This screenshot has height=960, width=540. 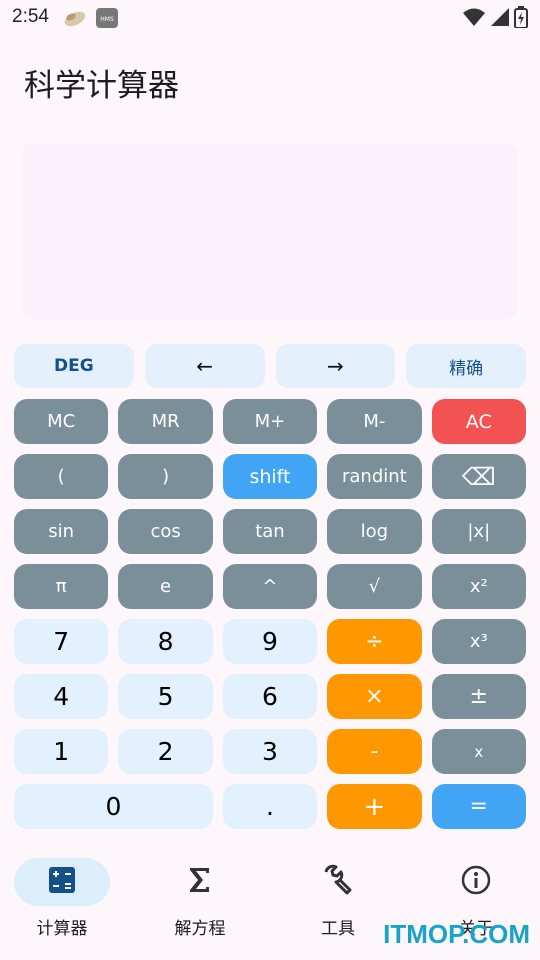 I want to click on digit-1-button: 1, so click(x=61, y=751).